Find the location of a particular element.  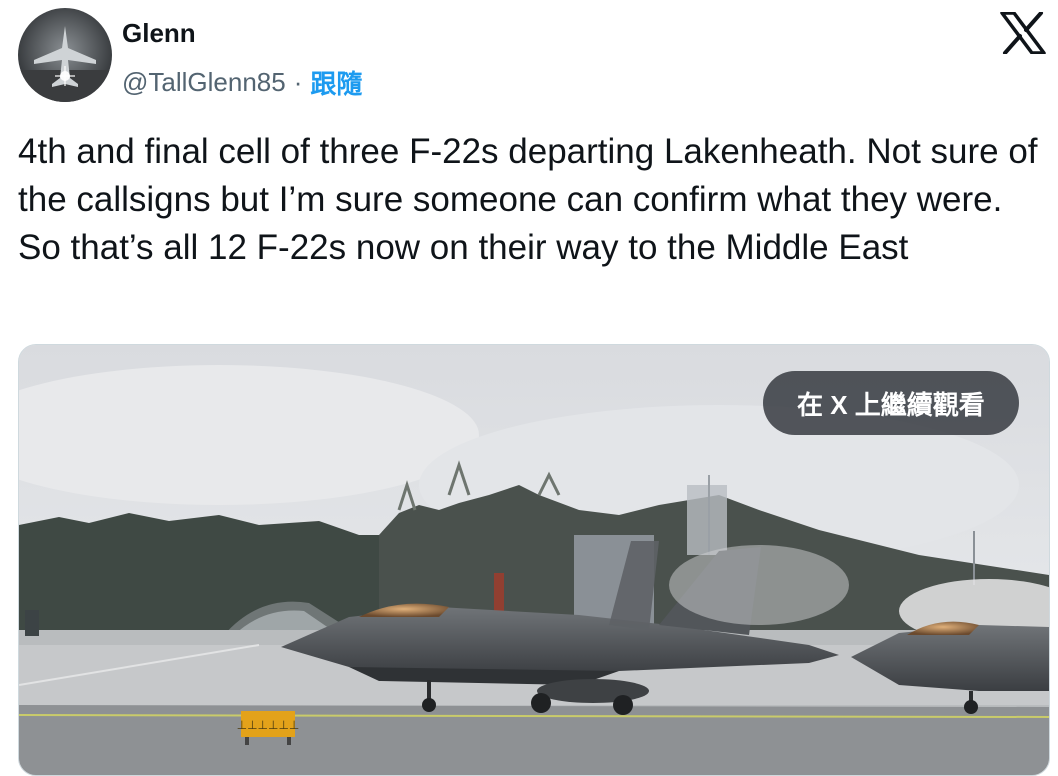

author-name: Glenn is located at coordinates (159, 33).